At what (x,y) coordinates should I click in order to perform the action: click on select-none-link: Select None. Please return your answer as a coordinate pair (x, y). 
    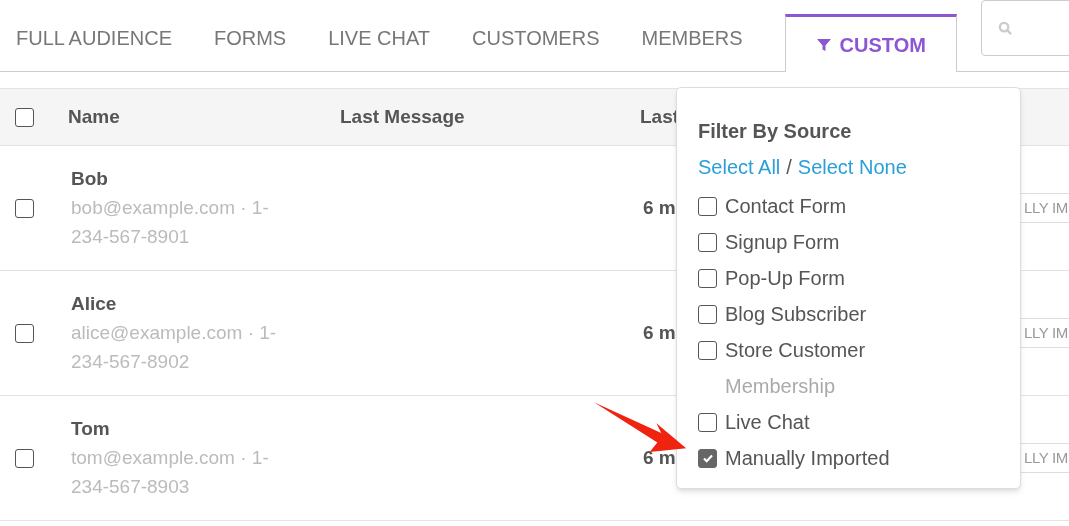
    Looking at the image, I should click on (852, 167).